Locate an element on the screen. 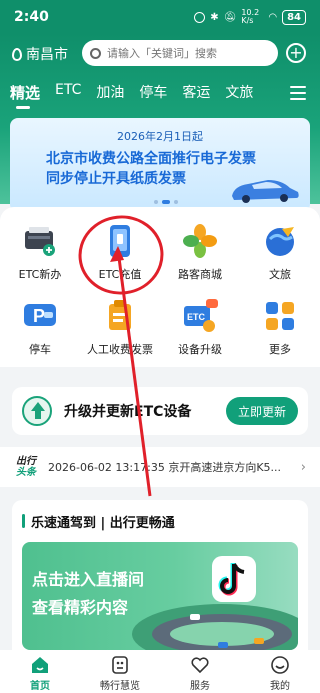  service-label: 路客商城 is located at coordinates (200, 274).